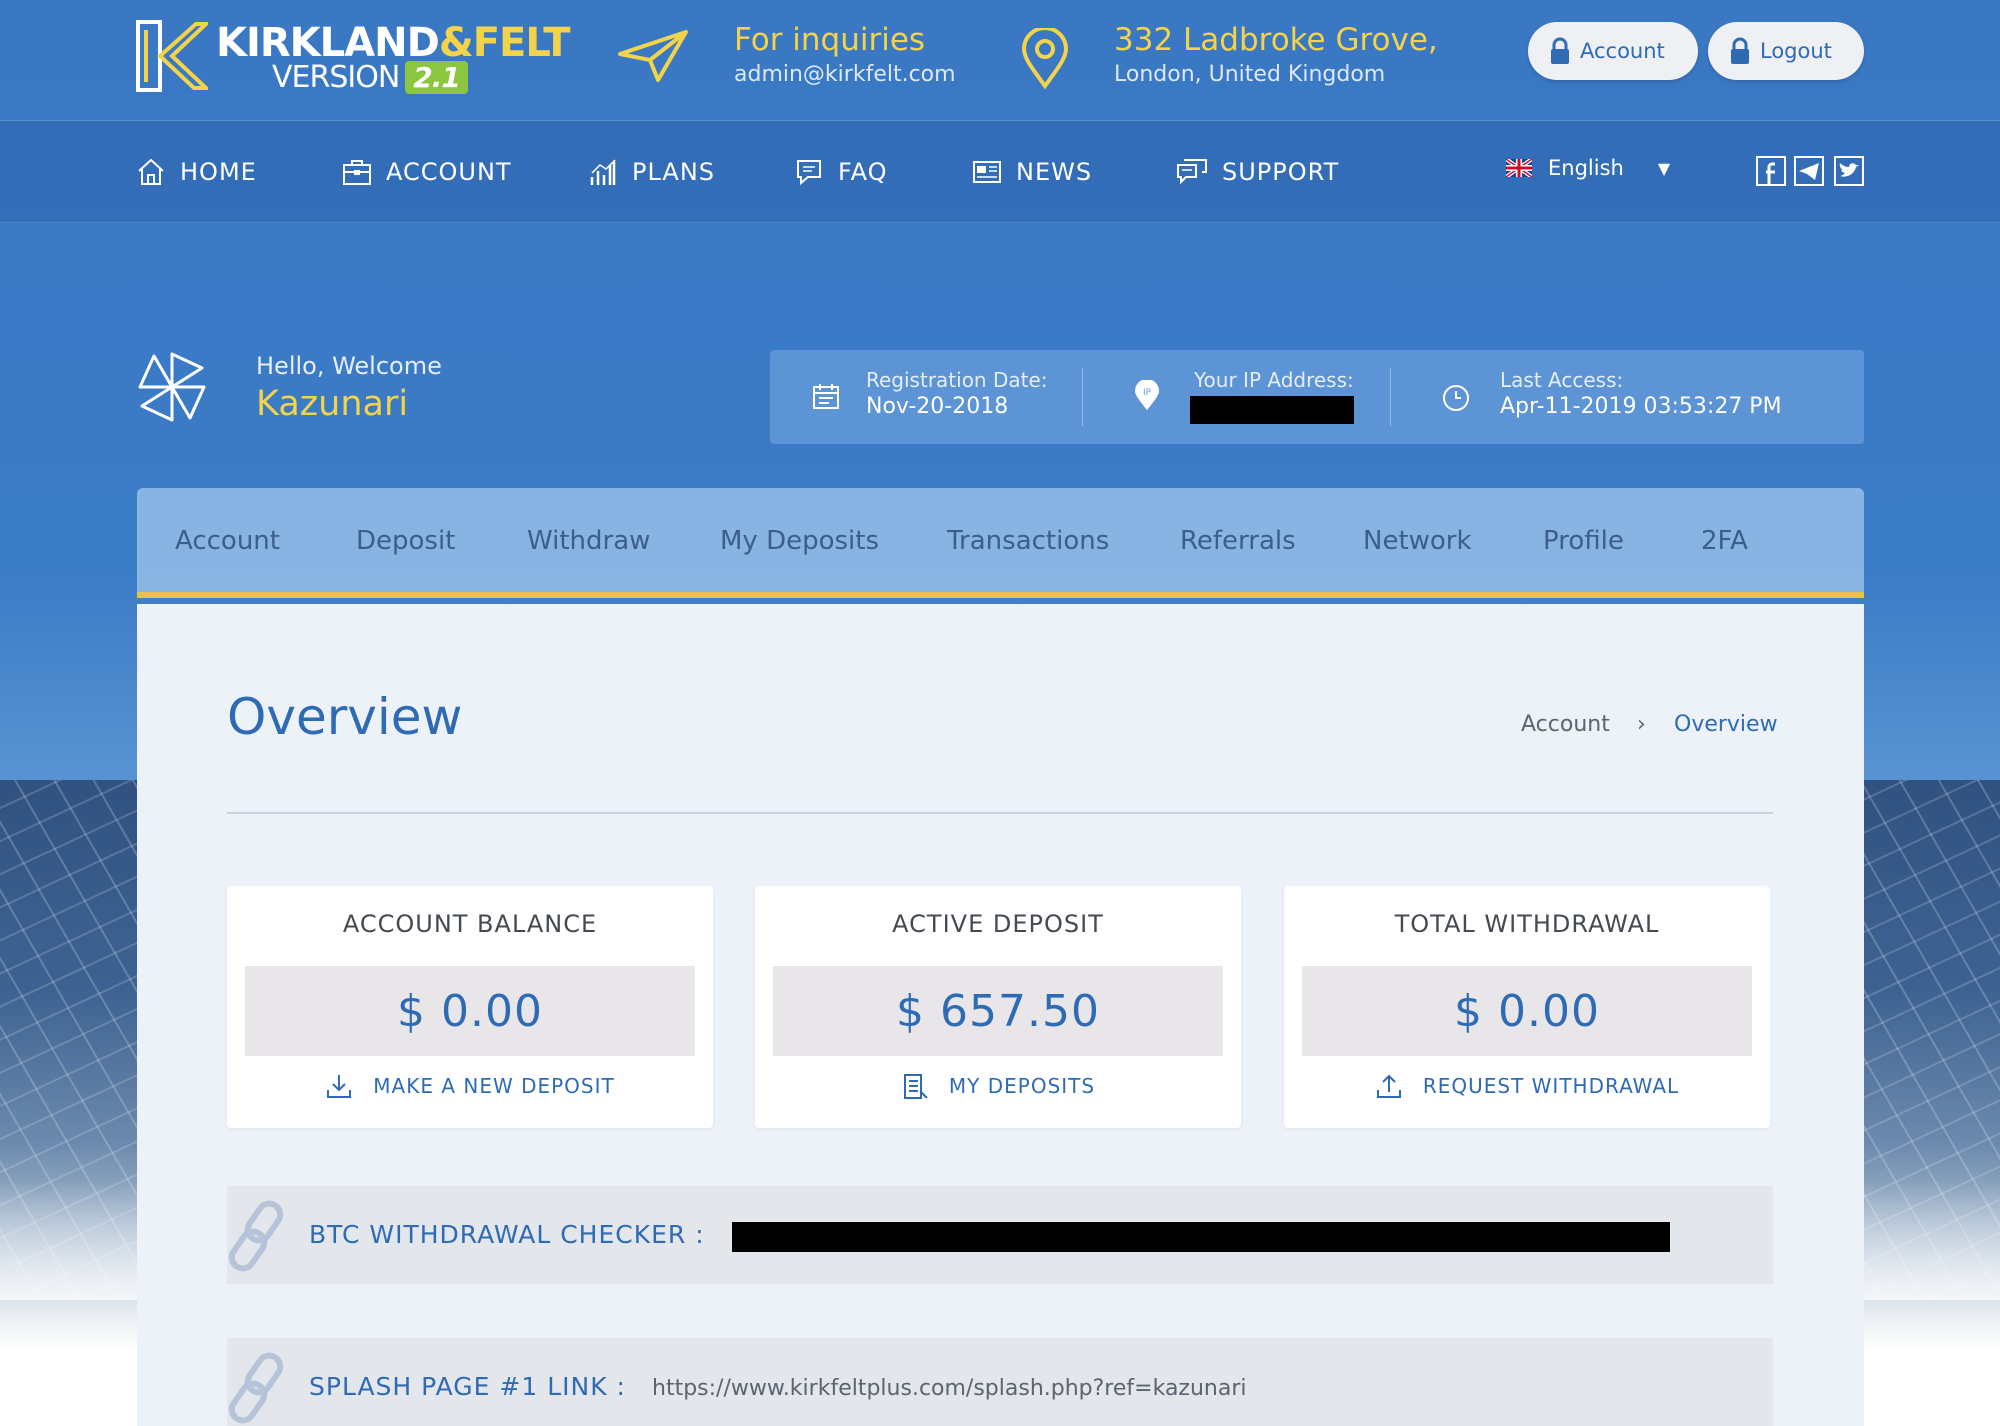 This screenshot has height=1426, width=2000. I want to click on tab-2fa: 2FA, so click(1724, 541).